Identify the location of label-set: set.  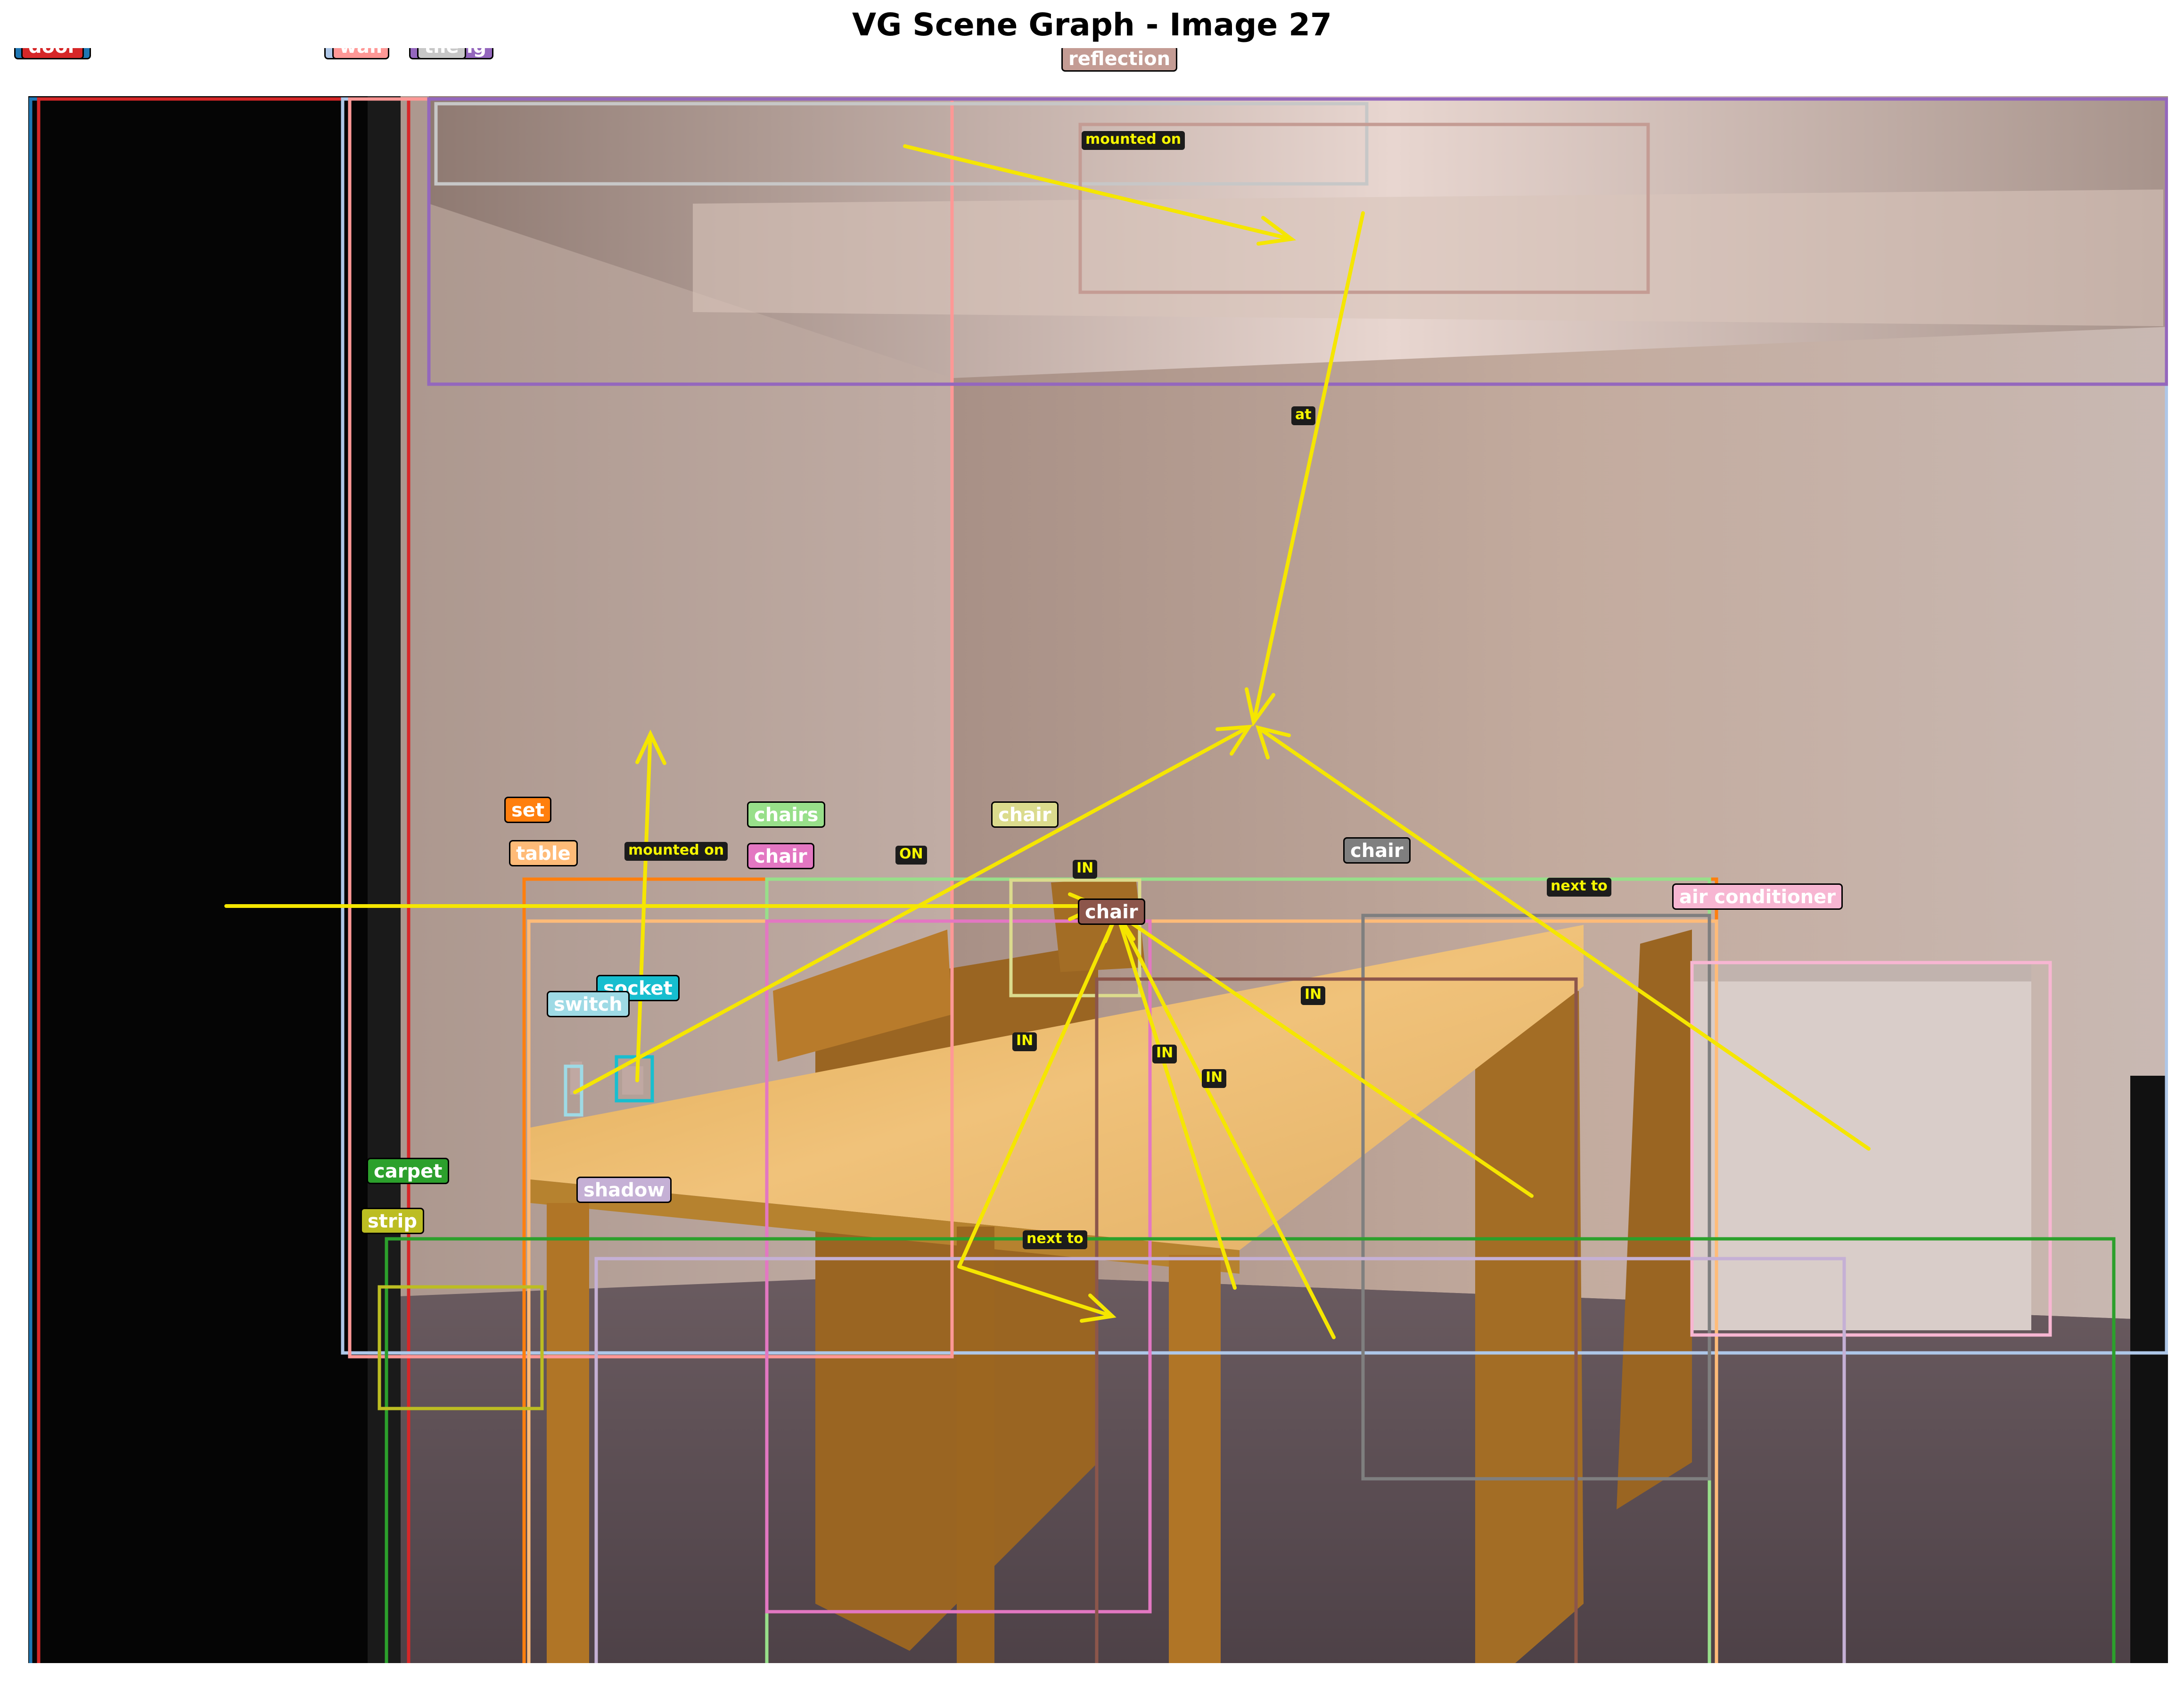
(528, 810).